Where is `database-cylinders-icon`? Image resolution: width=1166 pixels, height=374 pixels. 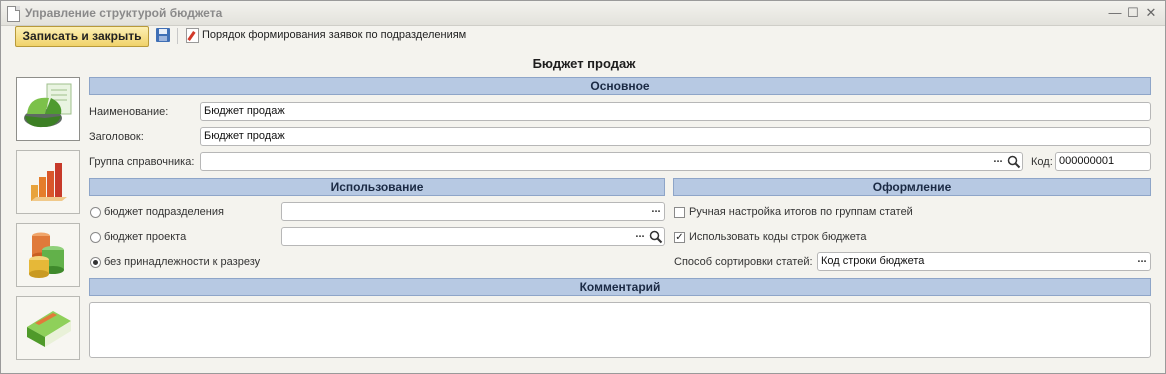 database-cylinders-icon is located at coordinates (46, 255).